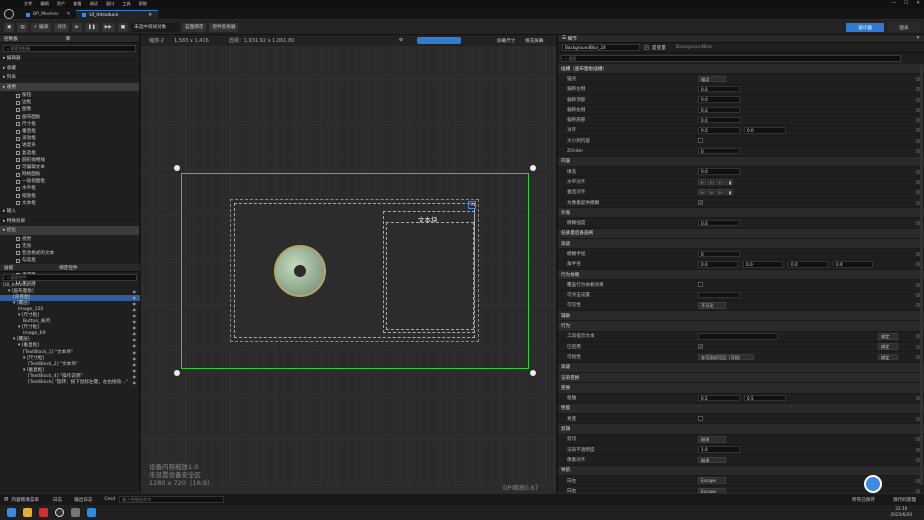 This screenshot has height=520, width=924. What do you see at coordinates (69, 78) in the screenshot?
I see `palette-category: ▸ 列表` at bounding box center [69, 78].